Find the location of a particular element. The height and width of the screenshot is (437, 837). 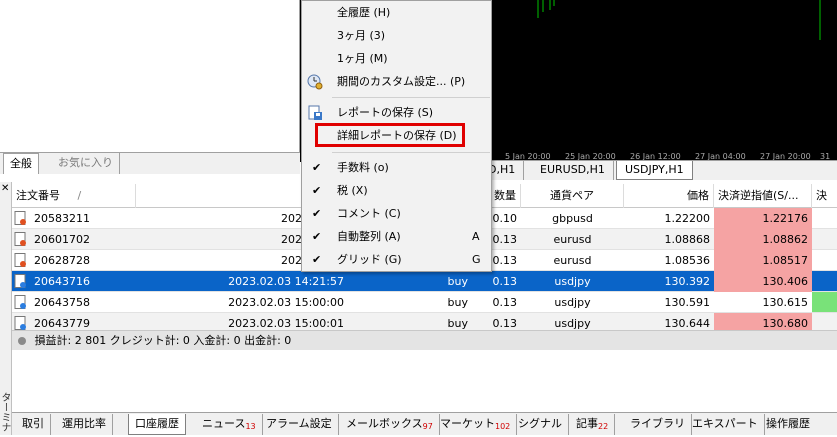

sort-indicator: / is located at coordinates (79, 195).